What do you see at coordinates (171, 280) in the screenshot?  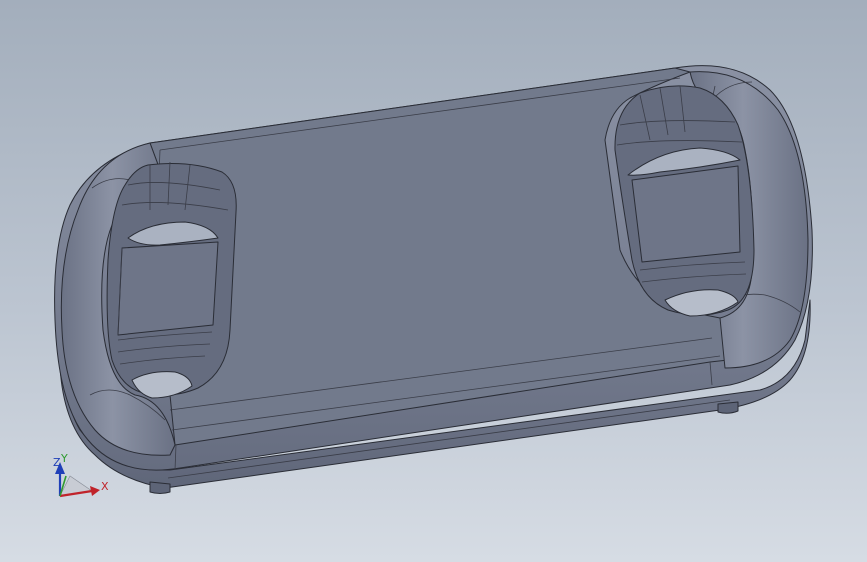 I see `left-slot` at bounding box center [171, 280].